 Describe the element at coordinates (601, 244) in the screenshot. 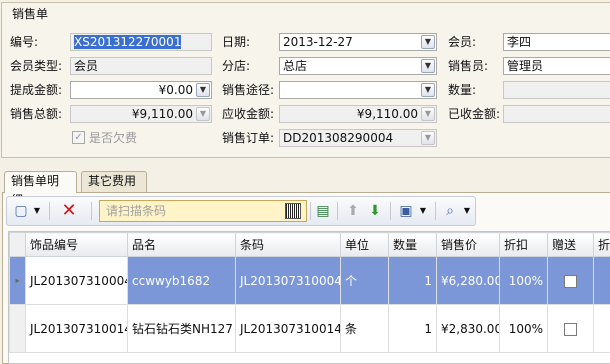

I see `column-header: 折` at that location.